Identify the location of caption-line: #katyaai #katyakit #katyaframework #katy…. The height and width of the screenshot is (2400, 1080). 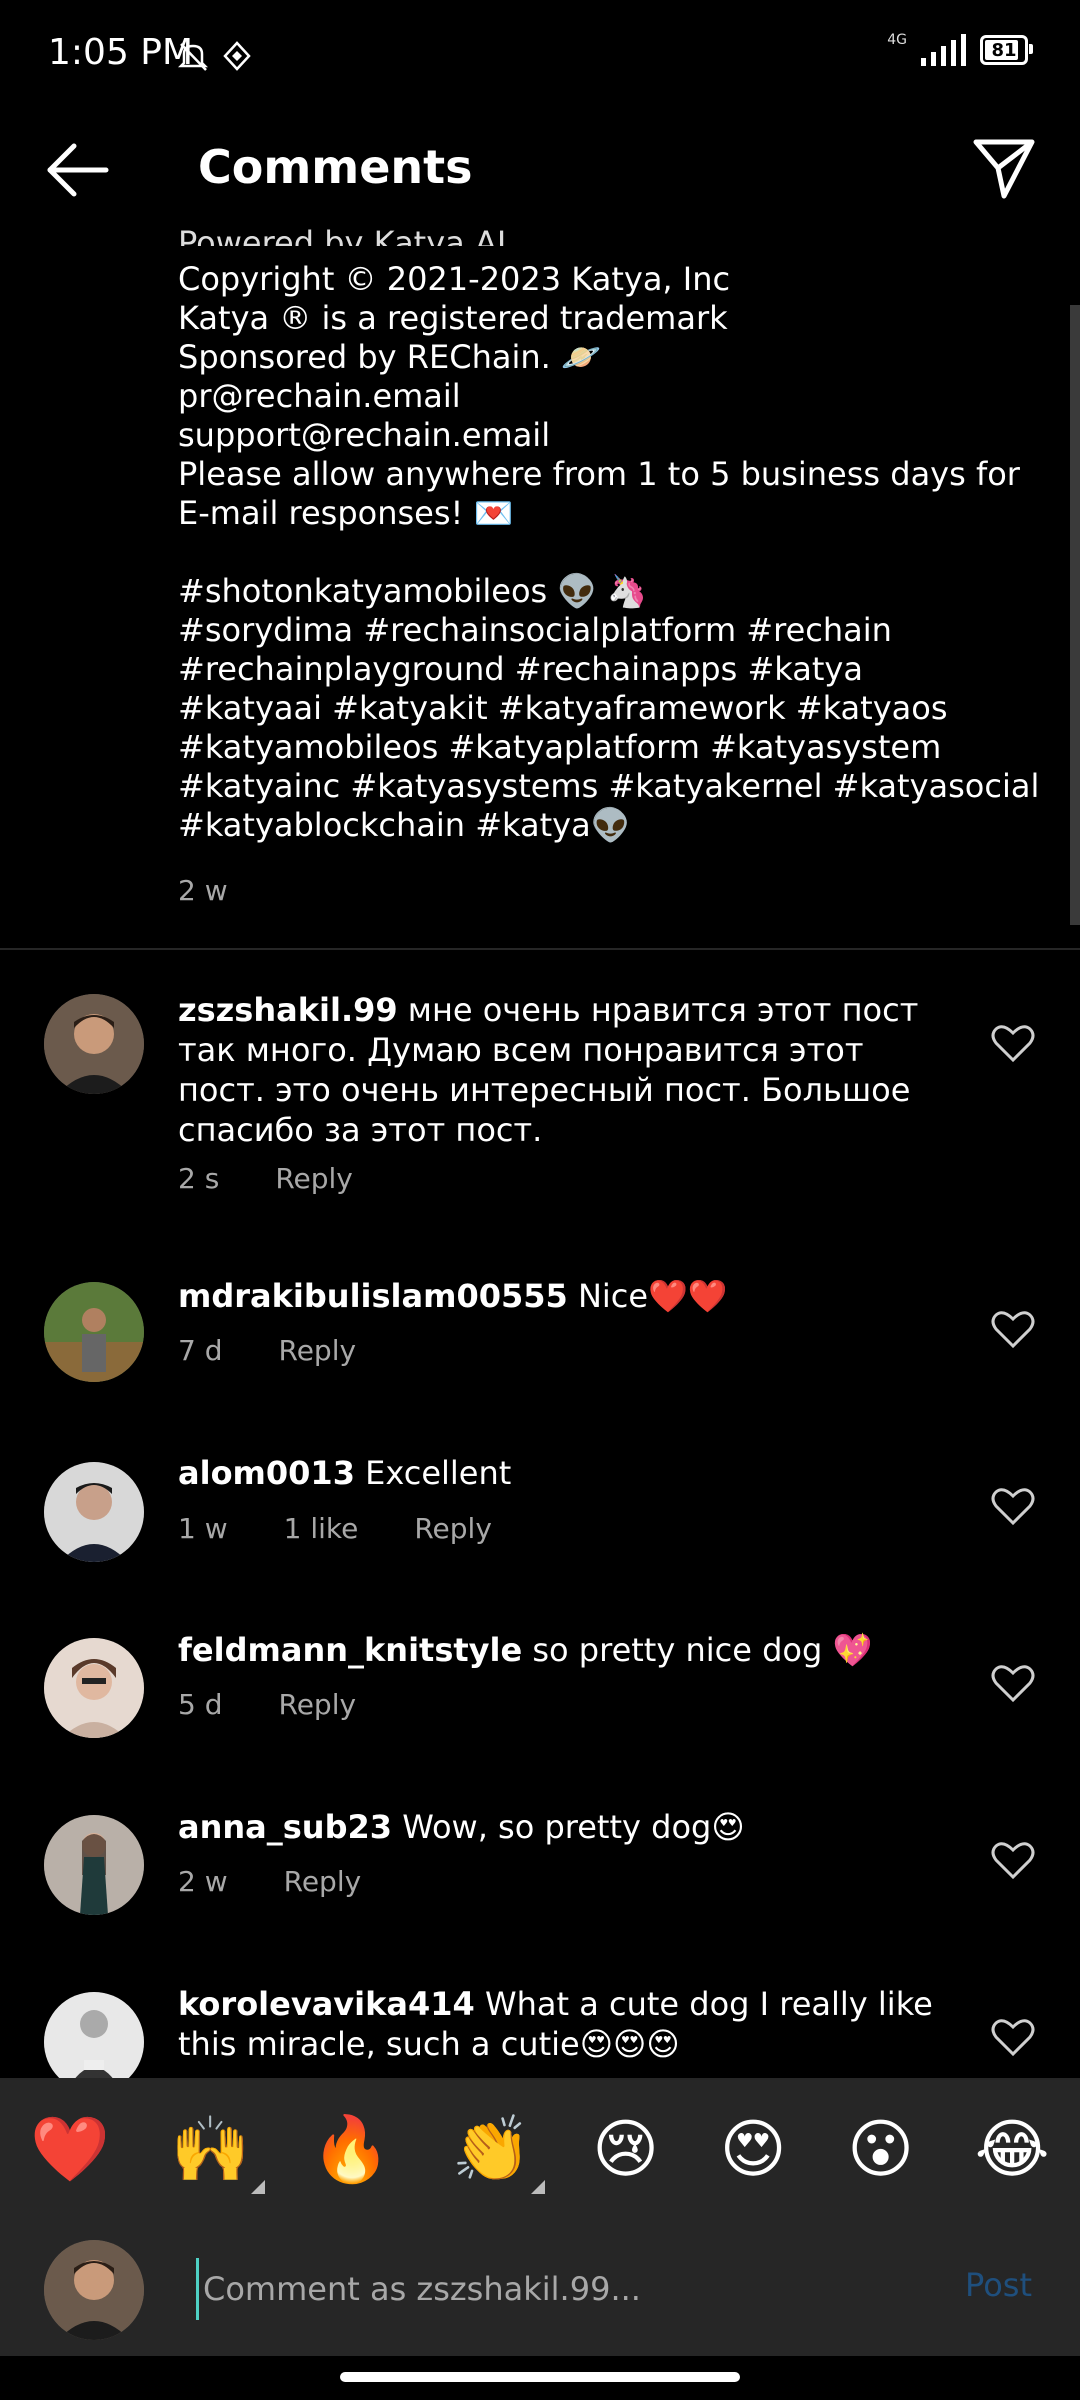
(563, 708).